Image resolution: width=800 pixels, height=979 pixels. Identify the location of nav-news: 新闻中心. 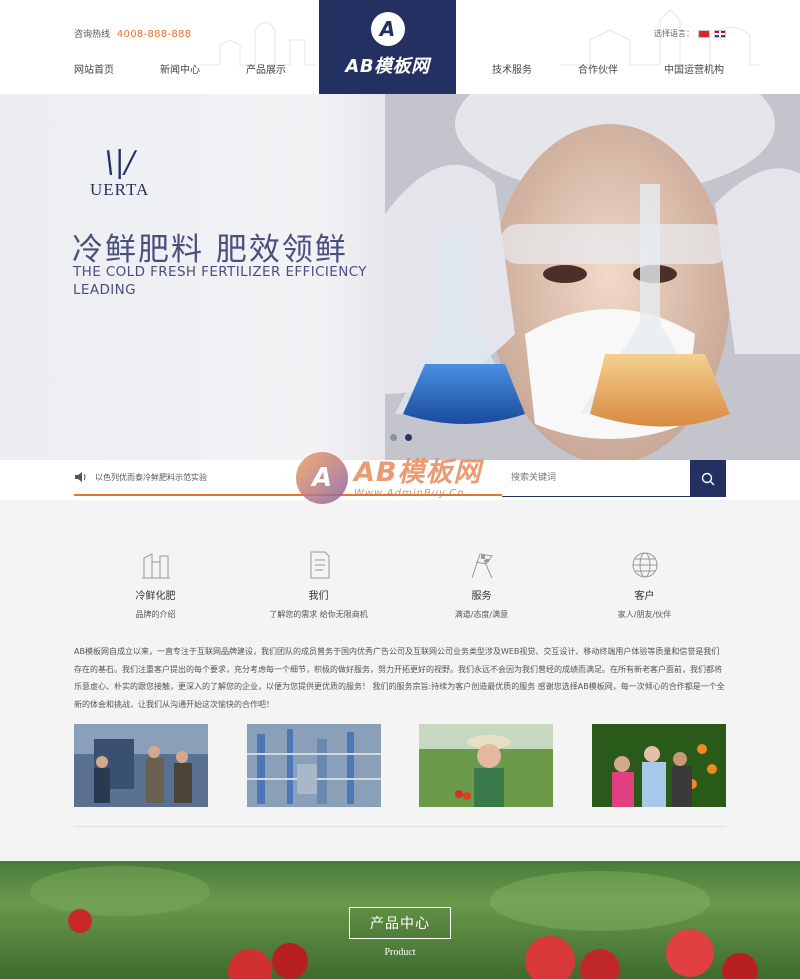
(203, 68).